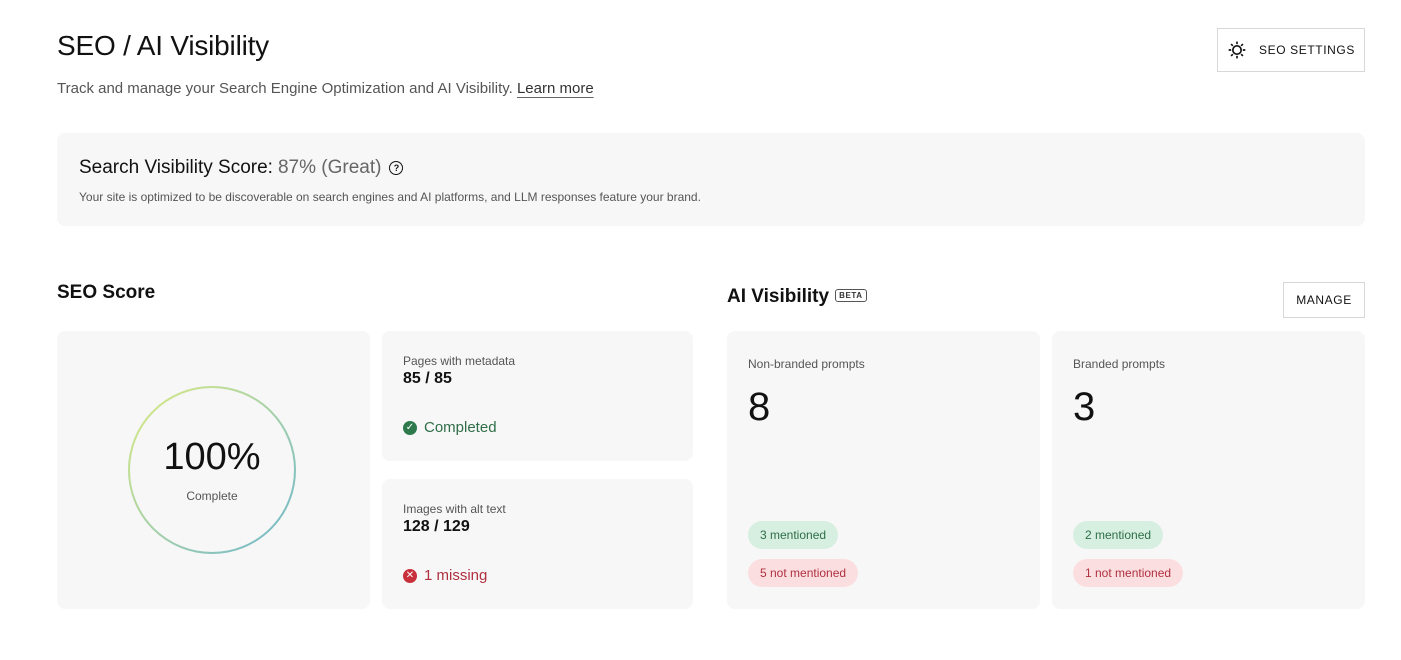 Image resolution: width=1401 pixels, height=660 pixels. Describe the element at coordinates (555, 88) in the screenshot. I see `learn-more-link: Learn more` at that location.